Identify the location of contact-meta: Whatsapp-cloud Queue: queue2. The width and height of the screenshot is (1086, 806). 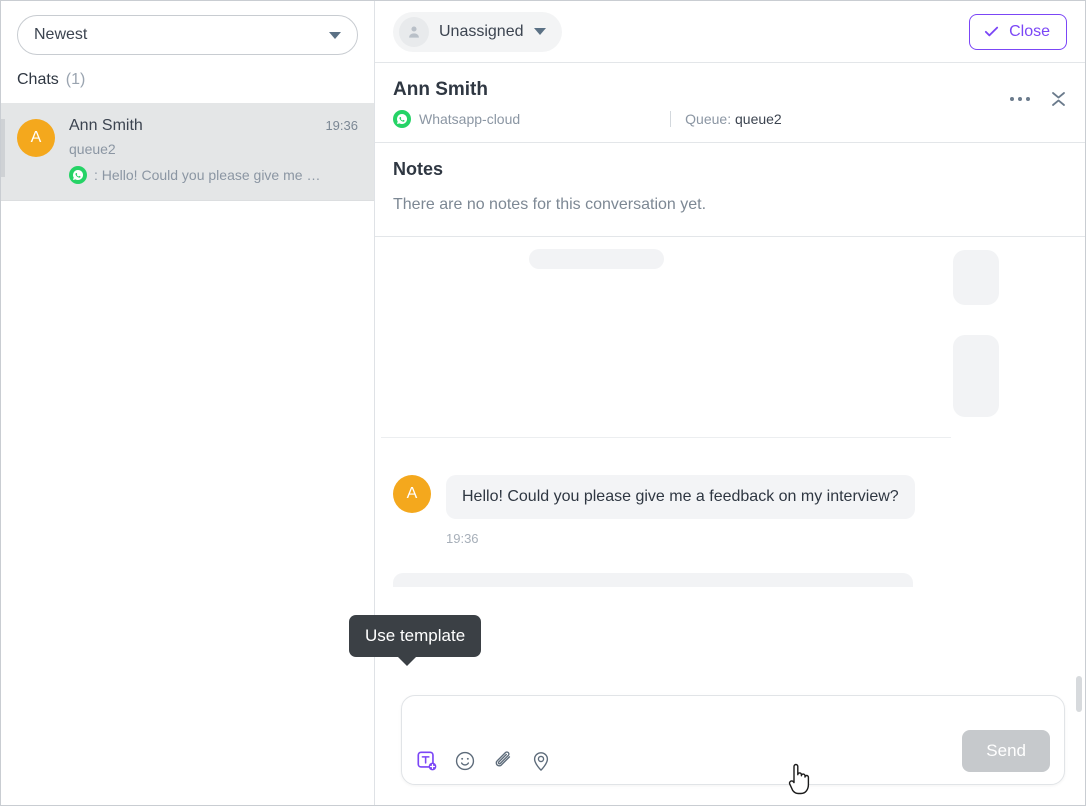
(730, 119).